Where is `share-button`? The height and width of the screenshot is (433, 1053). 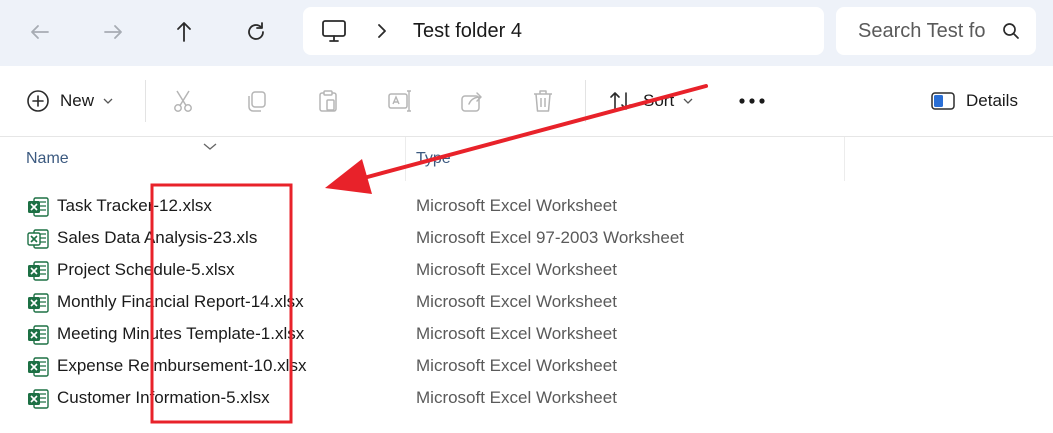
share-button is located at coordinates (472, 101).